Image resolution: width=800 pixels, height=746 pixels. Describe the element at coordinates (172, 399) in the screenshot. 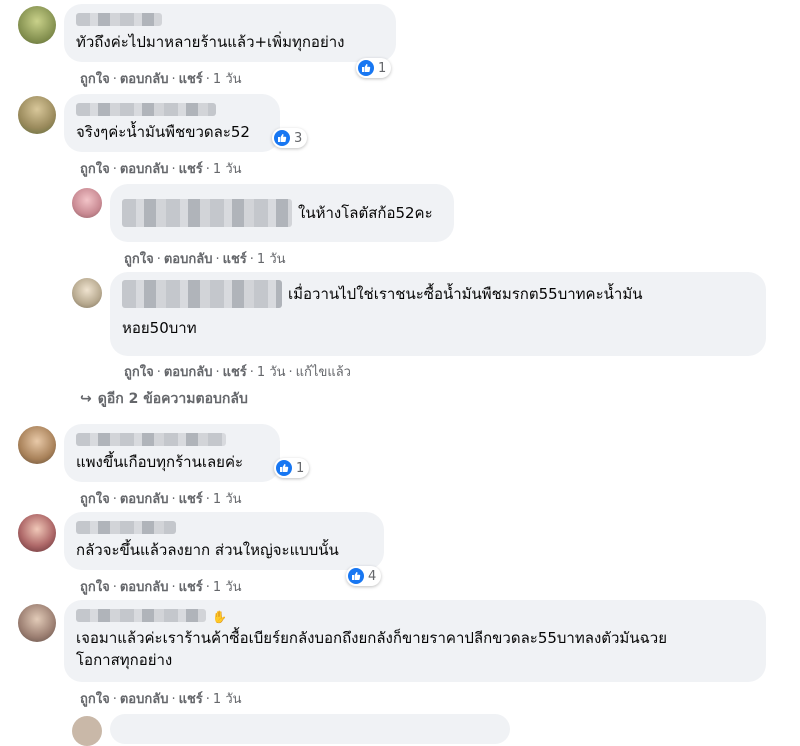

I see `more-replies-label: ดูอีก 2 ข้อความตอบกลับ` at that location.